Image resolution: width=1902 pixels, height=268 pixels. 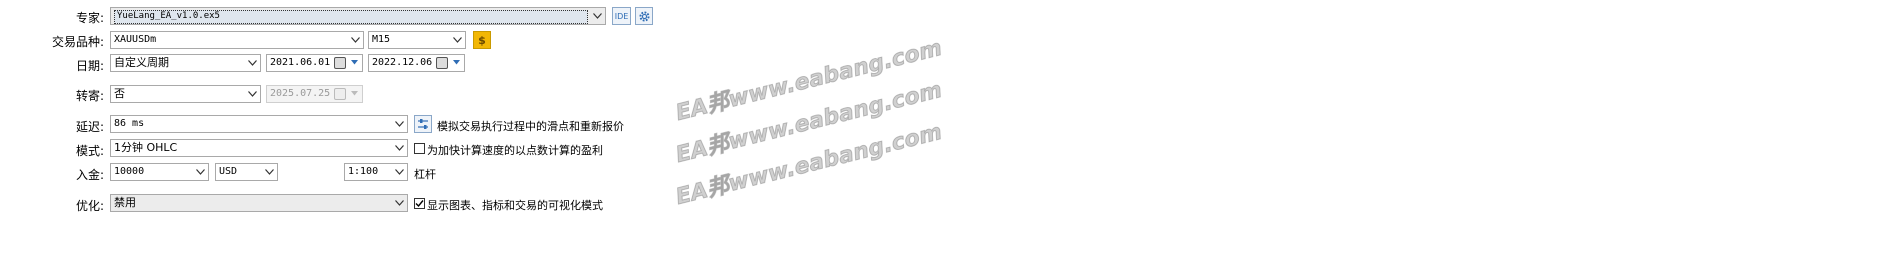 I want to click on optimization-select: 禁用, so click(x=259, y=203).